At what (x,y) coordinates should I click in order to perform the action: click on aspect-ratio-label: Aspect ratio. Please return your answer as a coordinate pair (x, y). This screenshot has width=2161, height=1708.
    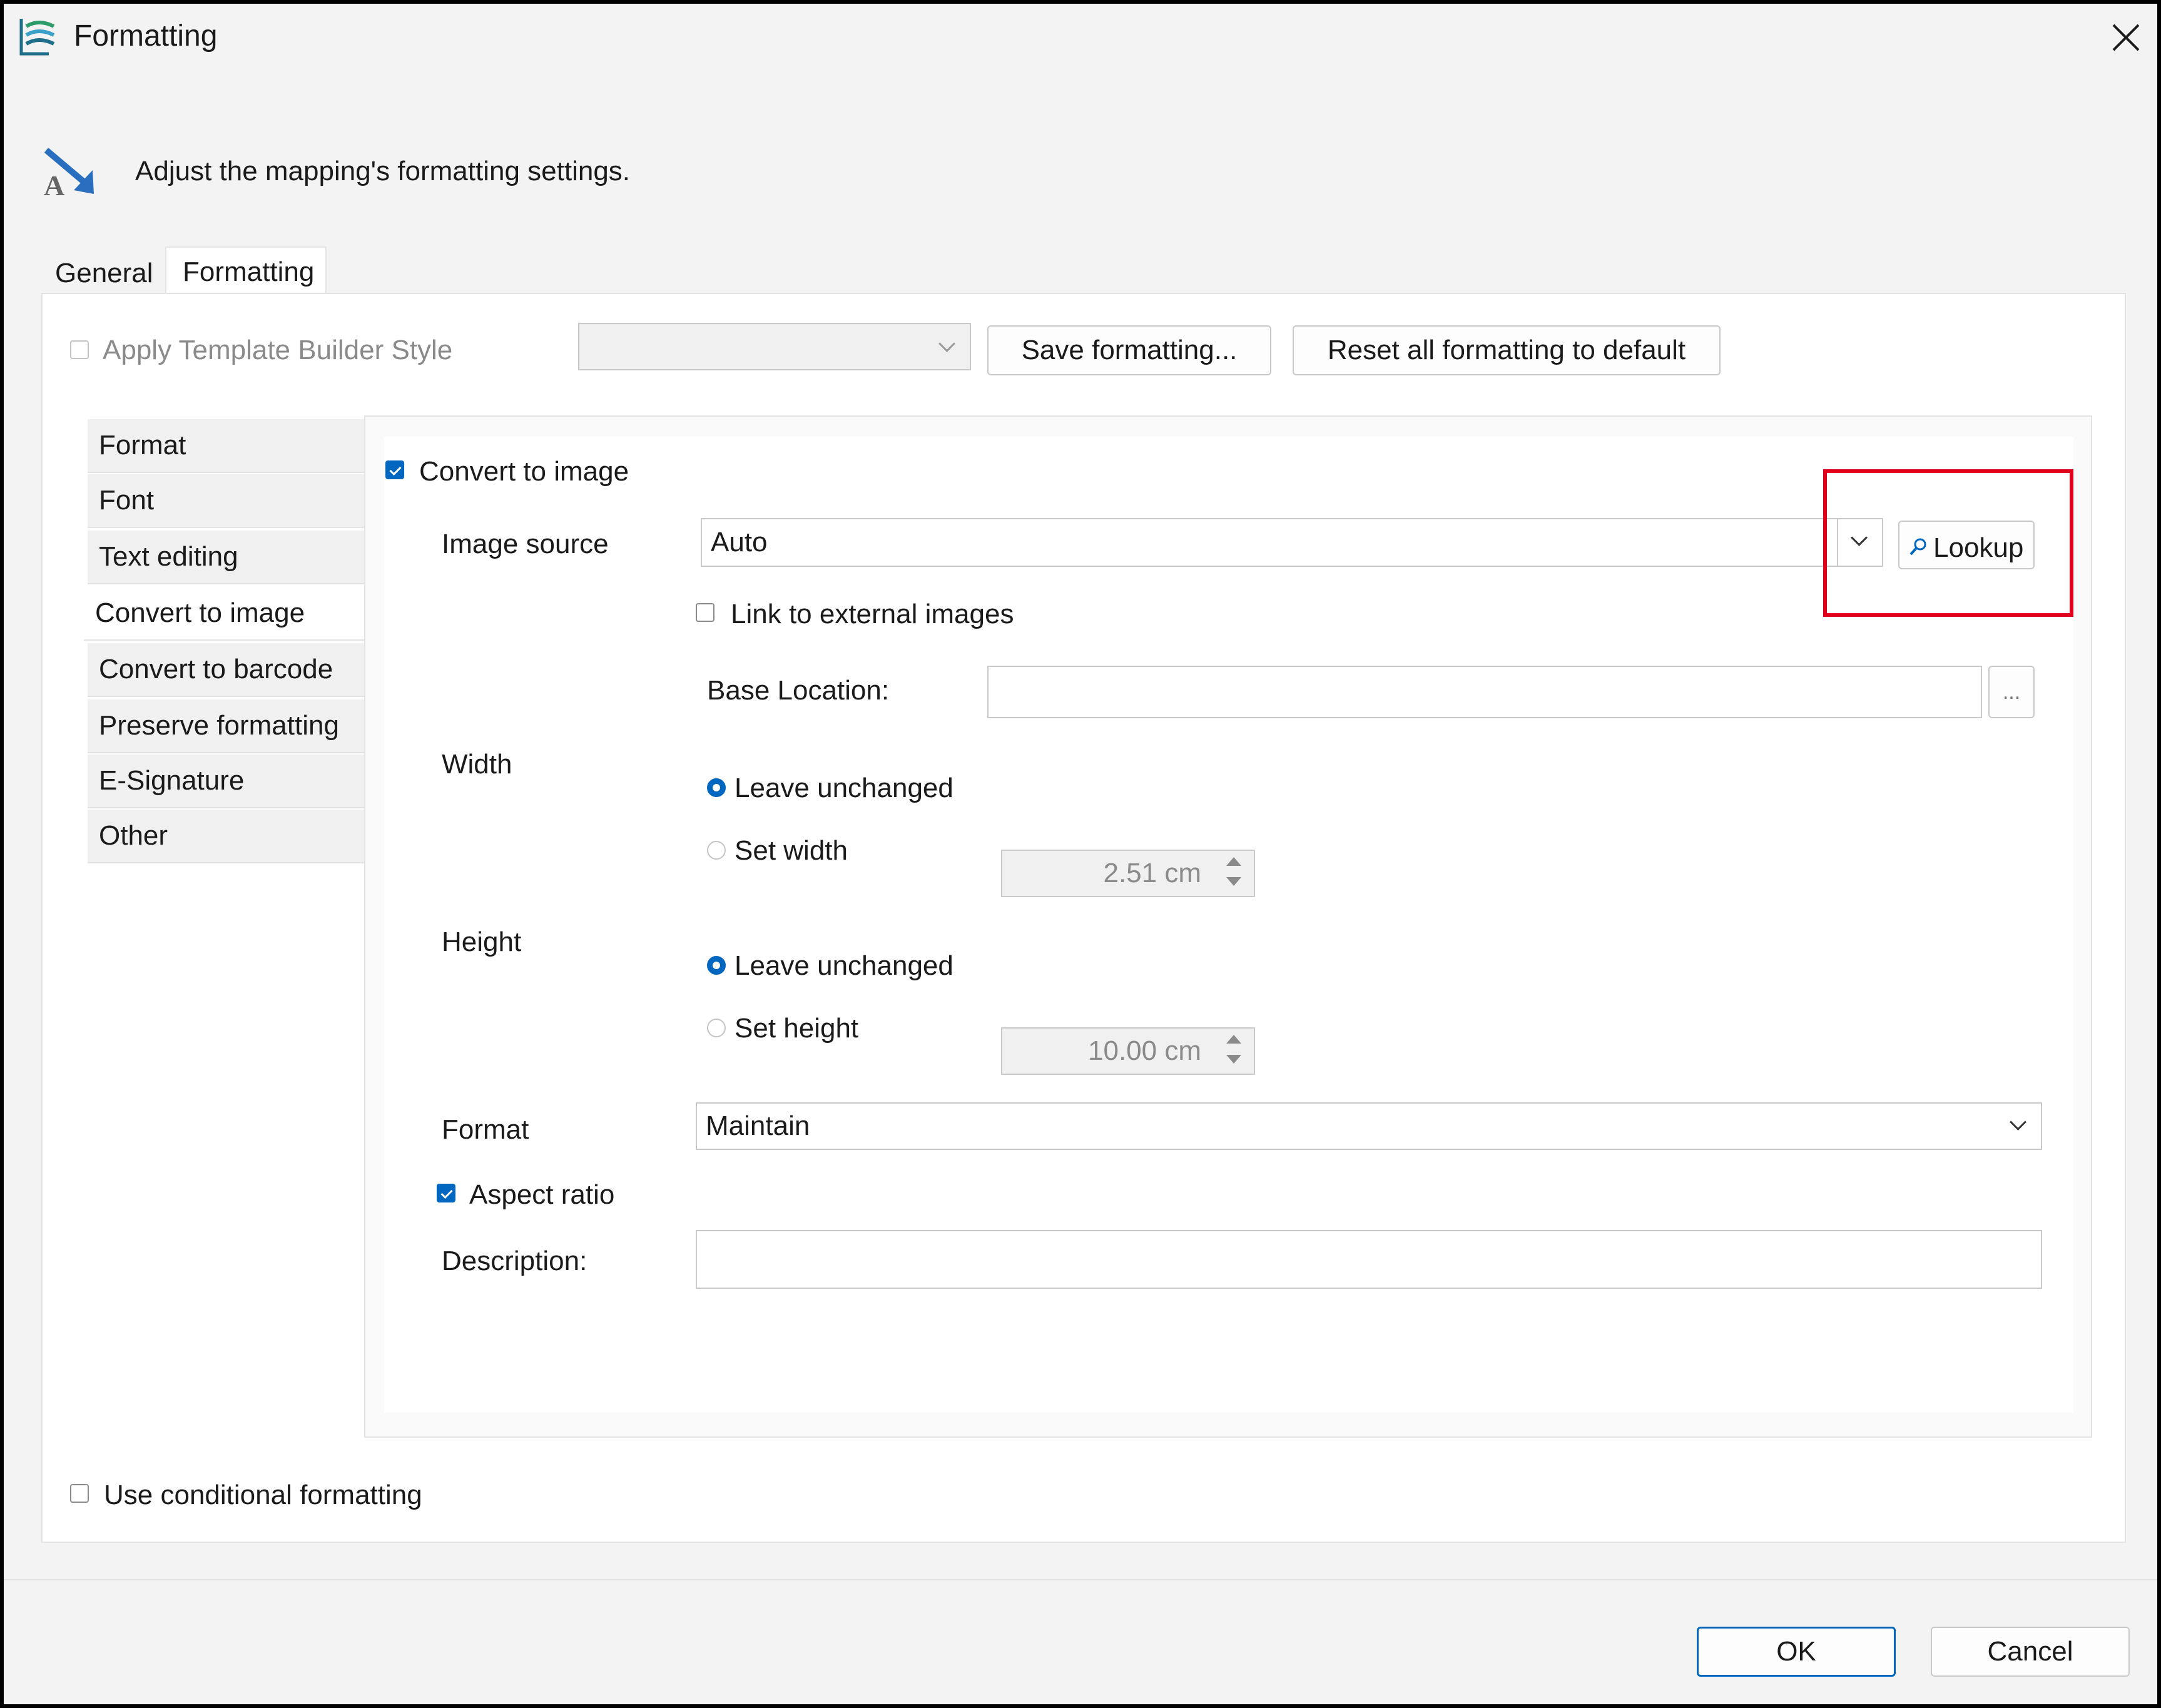
    Looking at the image, I should click on (542, 1194).